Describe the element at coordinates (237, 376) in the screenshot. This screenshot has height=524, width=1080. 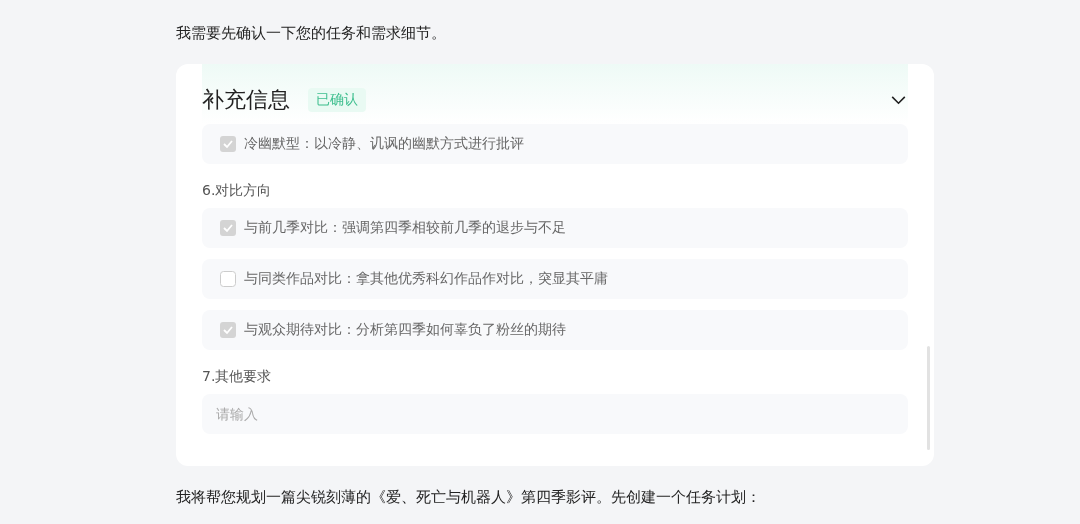
I see `section-label: 7.其他要求` at that location.